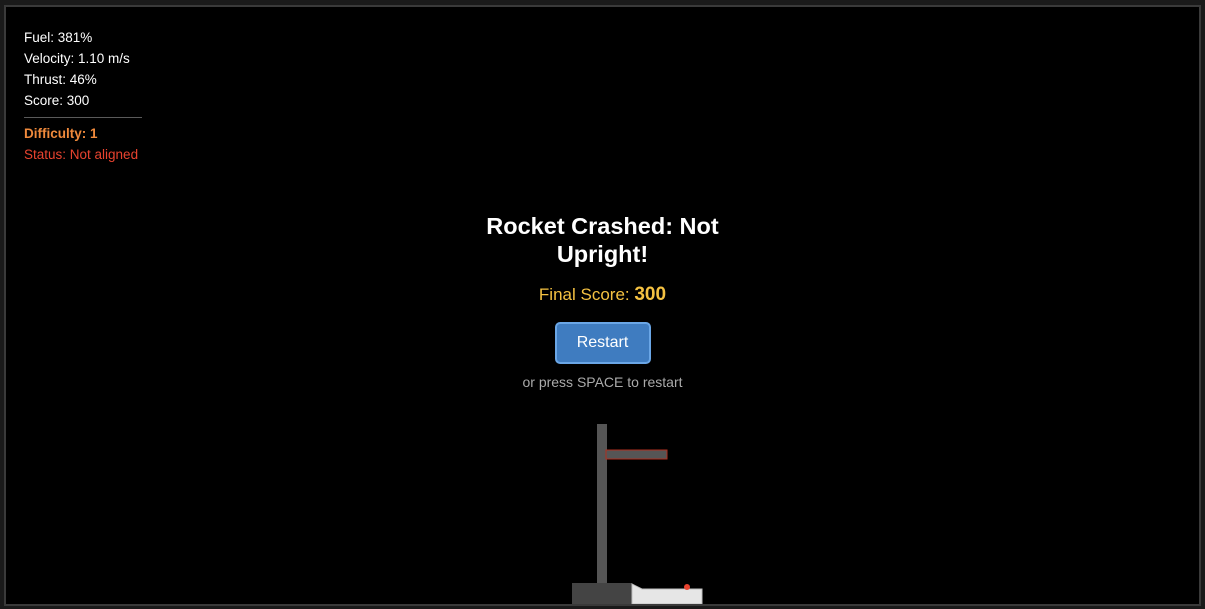 The image size is (1205, 609). What do you see at coordinates (584, 294) in the screenshot?
I see `final-score-label: Final Score:` at bounding box center [584, 294].